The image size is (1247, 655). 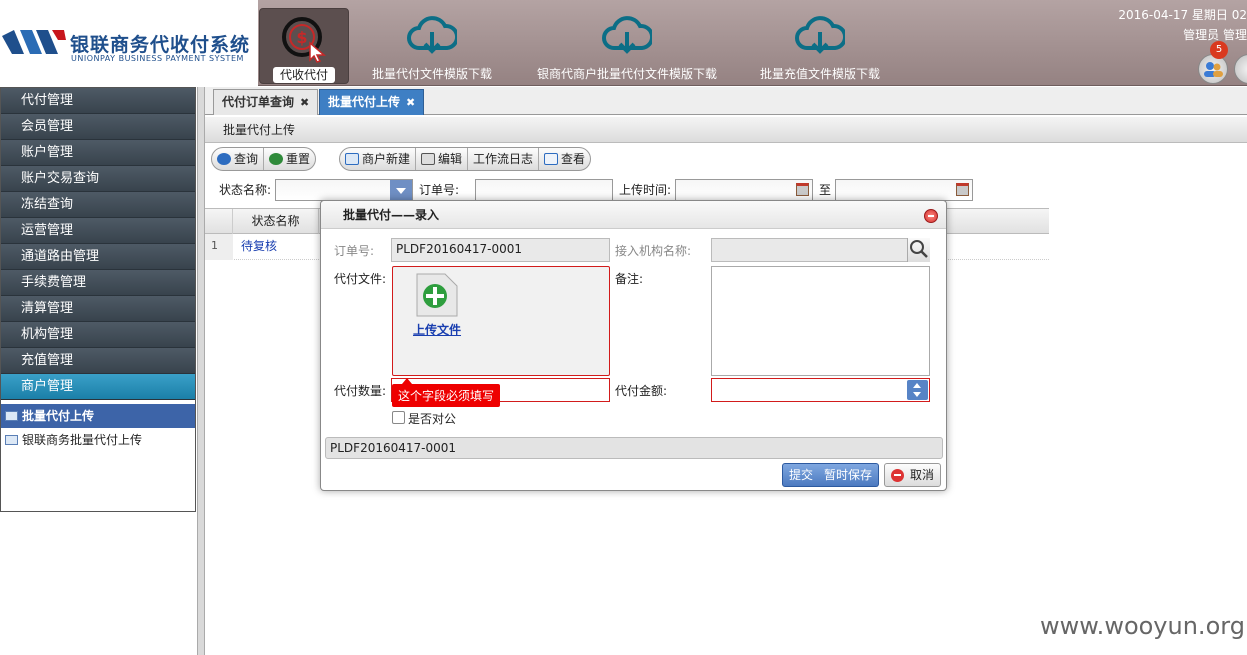 I want to click on edit-icon, so click(x=428, y=159).